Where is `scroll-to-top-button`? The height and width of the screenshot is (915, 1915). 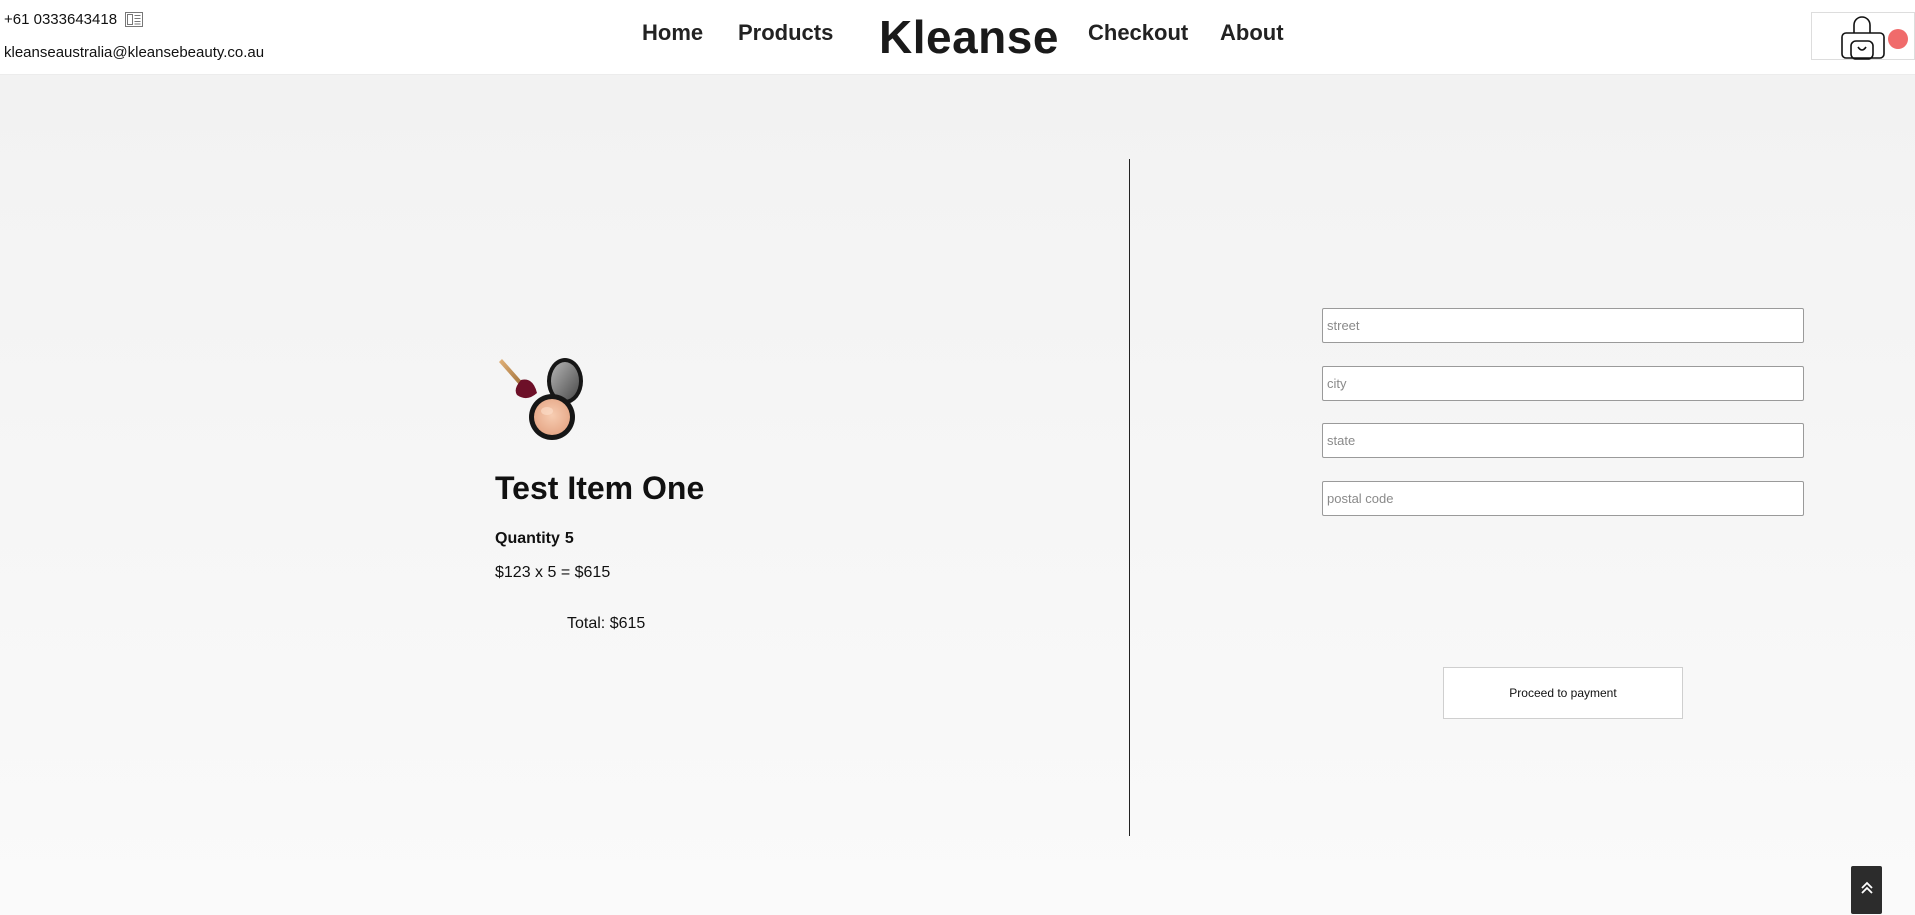 scroll-to-top-button is located at coordinates (1866, 890).